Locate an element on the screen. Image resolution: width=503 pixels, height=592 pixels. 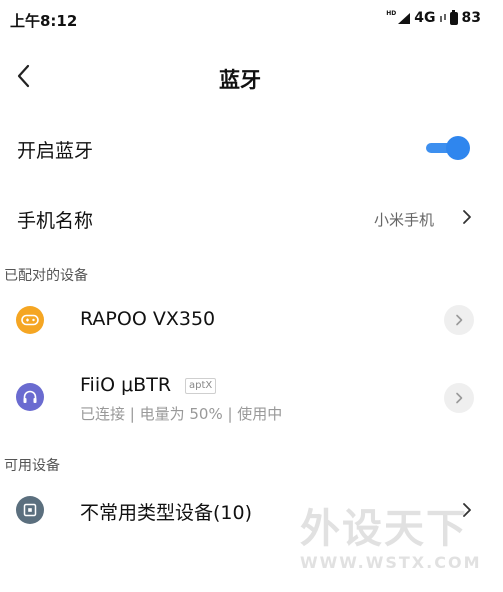
status-icons: HD 4G 83 is located at coordinates (433, 17).